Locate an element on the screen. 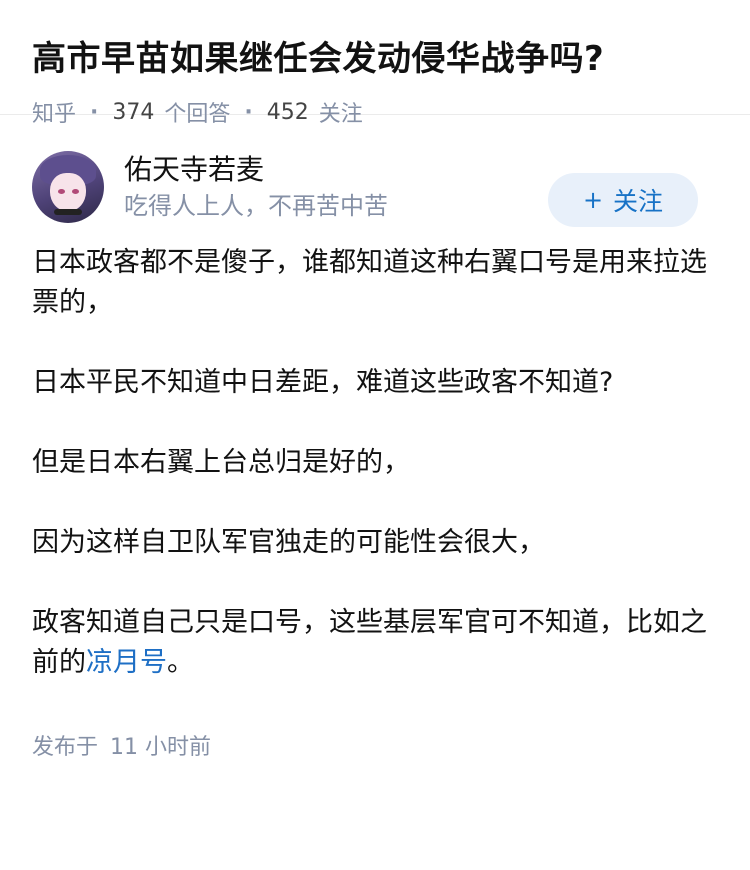 Image resolution: width=750 pixels, height=870 pixels. answer-footer: 发布于 11 小时前 is located at coordinates (375, 742).